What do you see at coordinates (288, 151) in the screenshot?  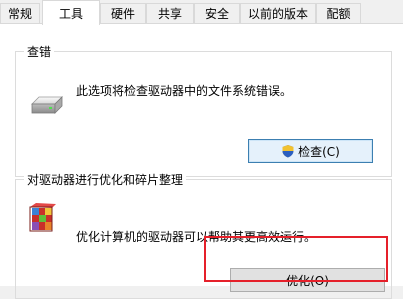 I see `uac-shield-icon` at bounding box center [288, 151].